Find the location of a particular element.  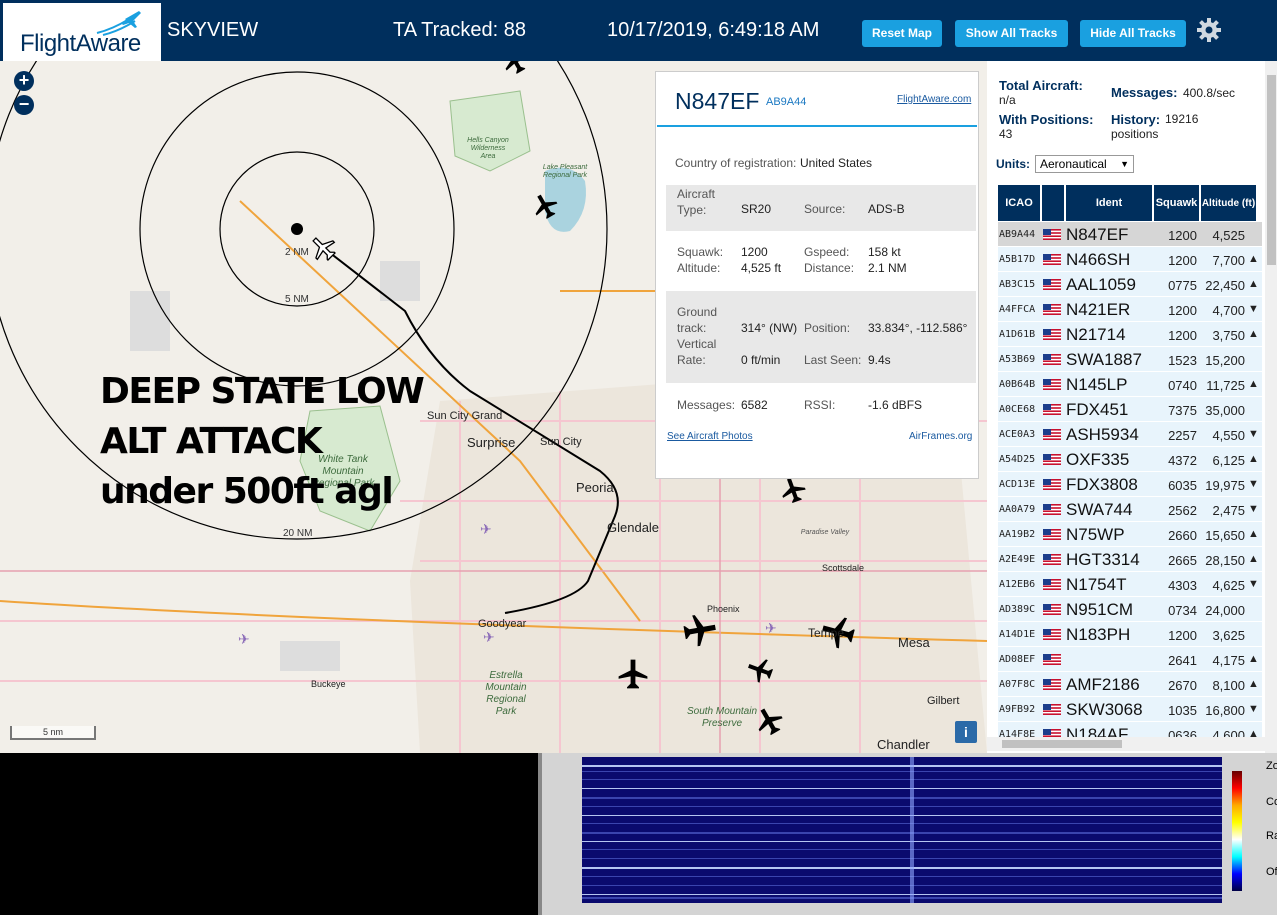

table-row: A5B17D N466SH 1200 7,700 ▲ is located at coordinates (1130, 259).